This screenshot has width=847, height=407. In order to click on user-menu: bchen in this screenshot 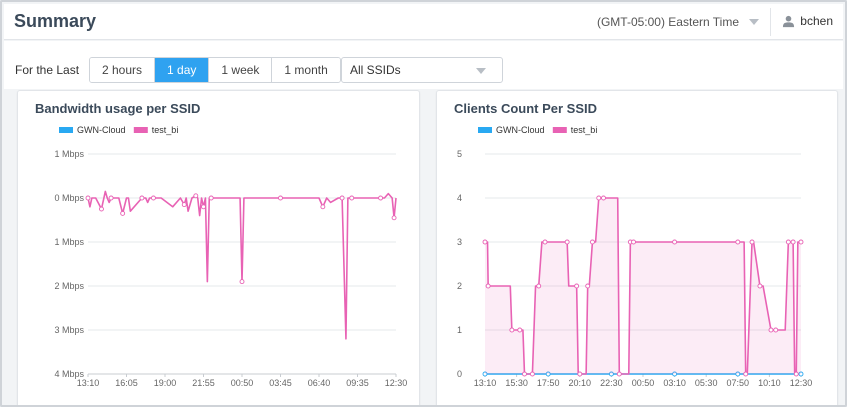, I will do `click(807, 21)`.